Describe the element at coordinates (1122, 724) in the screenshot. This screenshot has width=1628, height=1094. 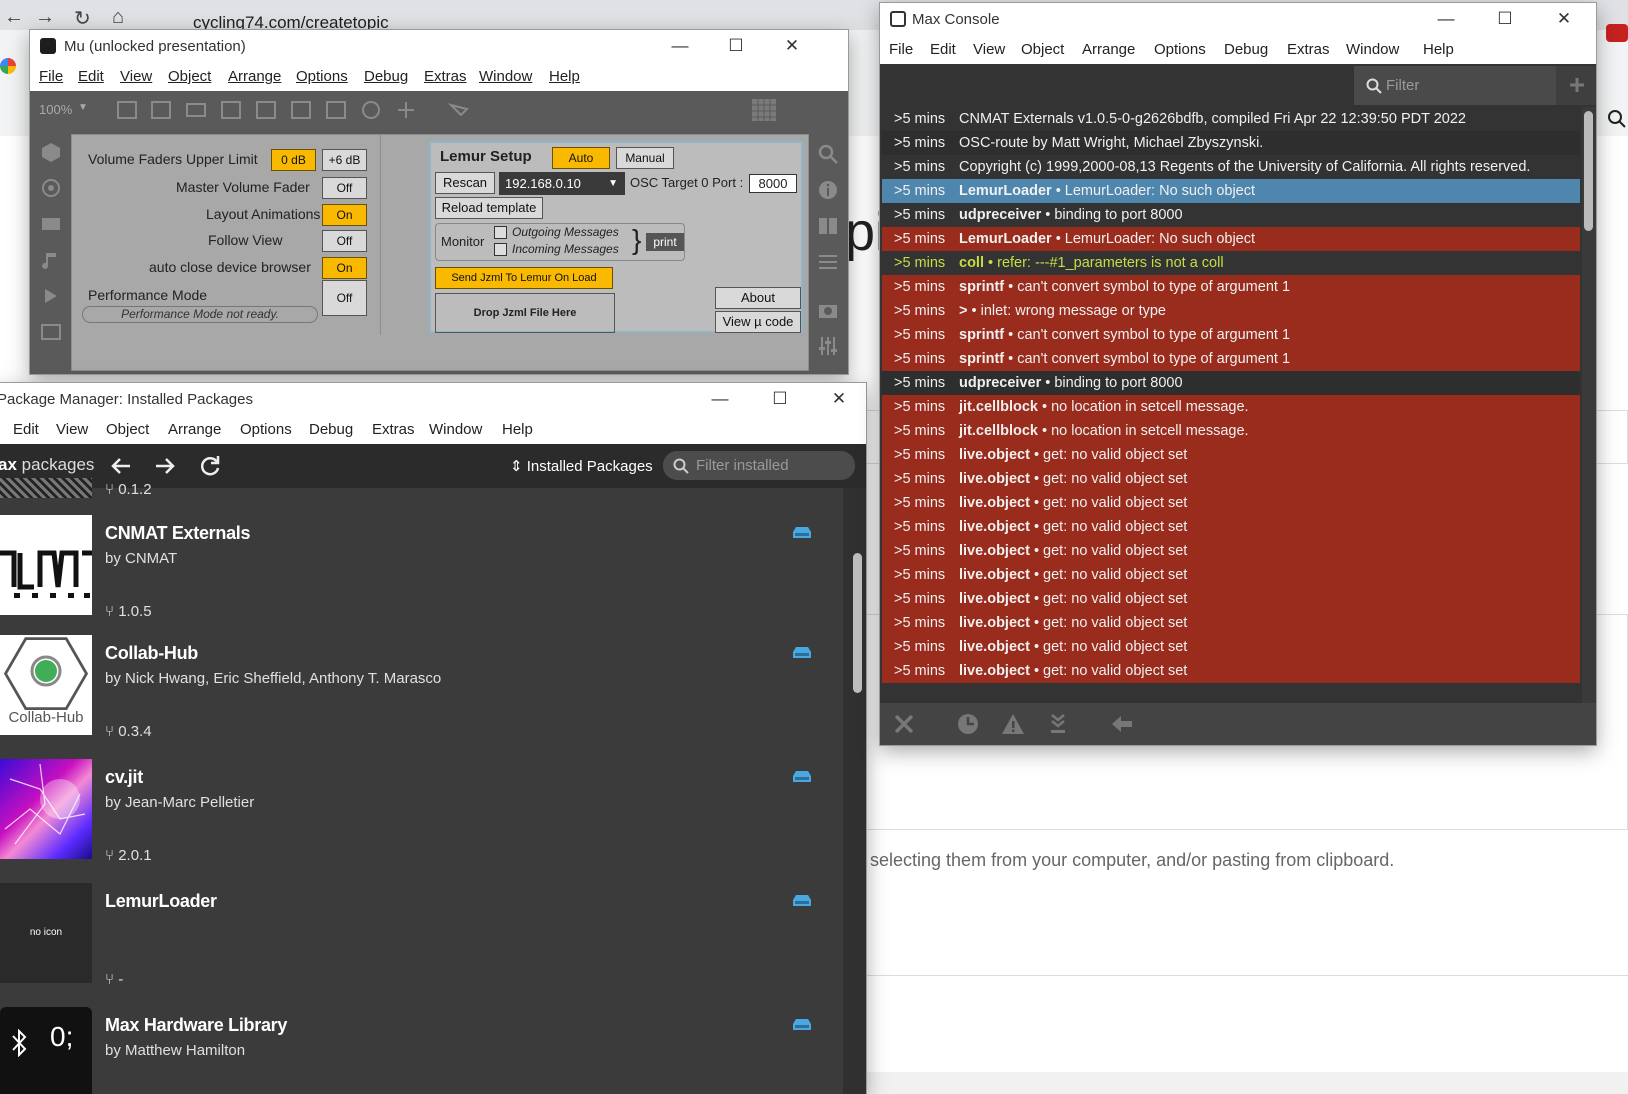
I see `back-to-source-icon` at that location.